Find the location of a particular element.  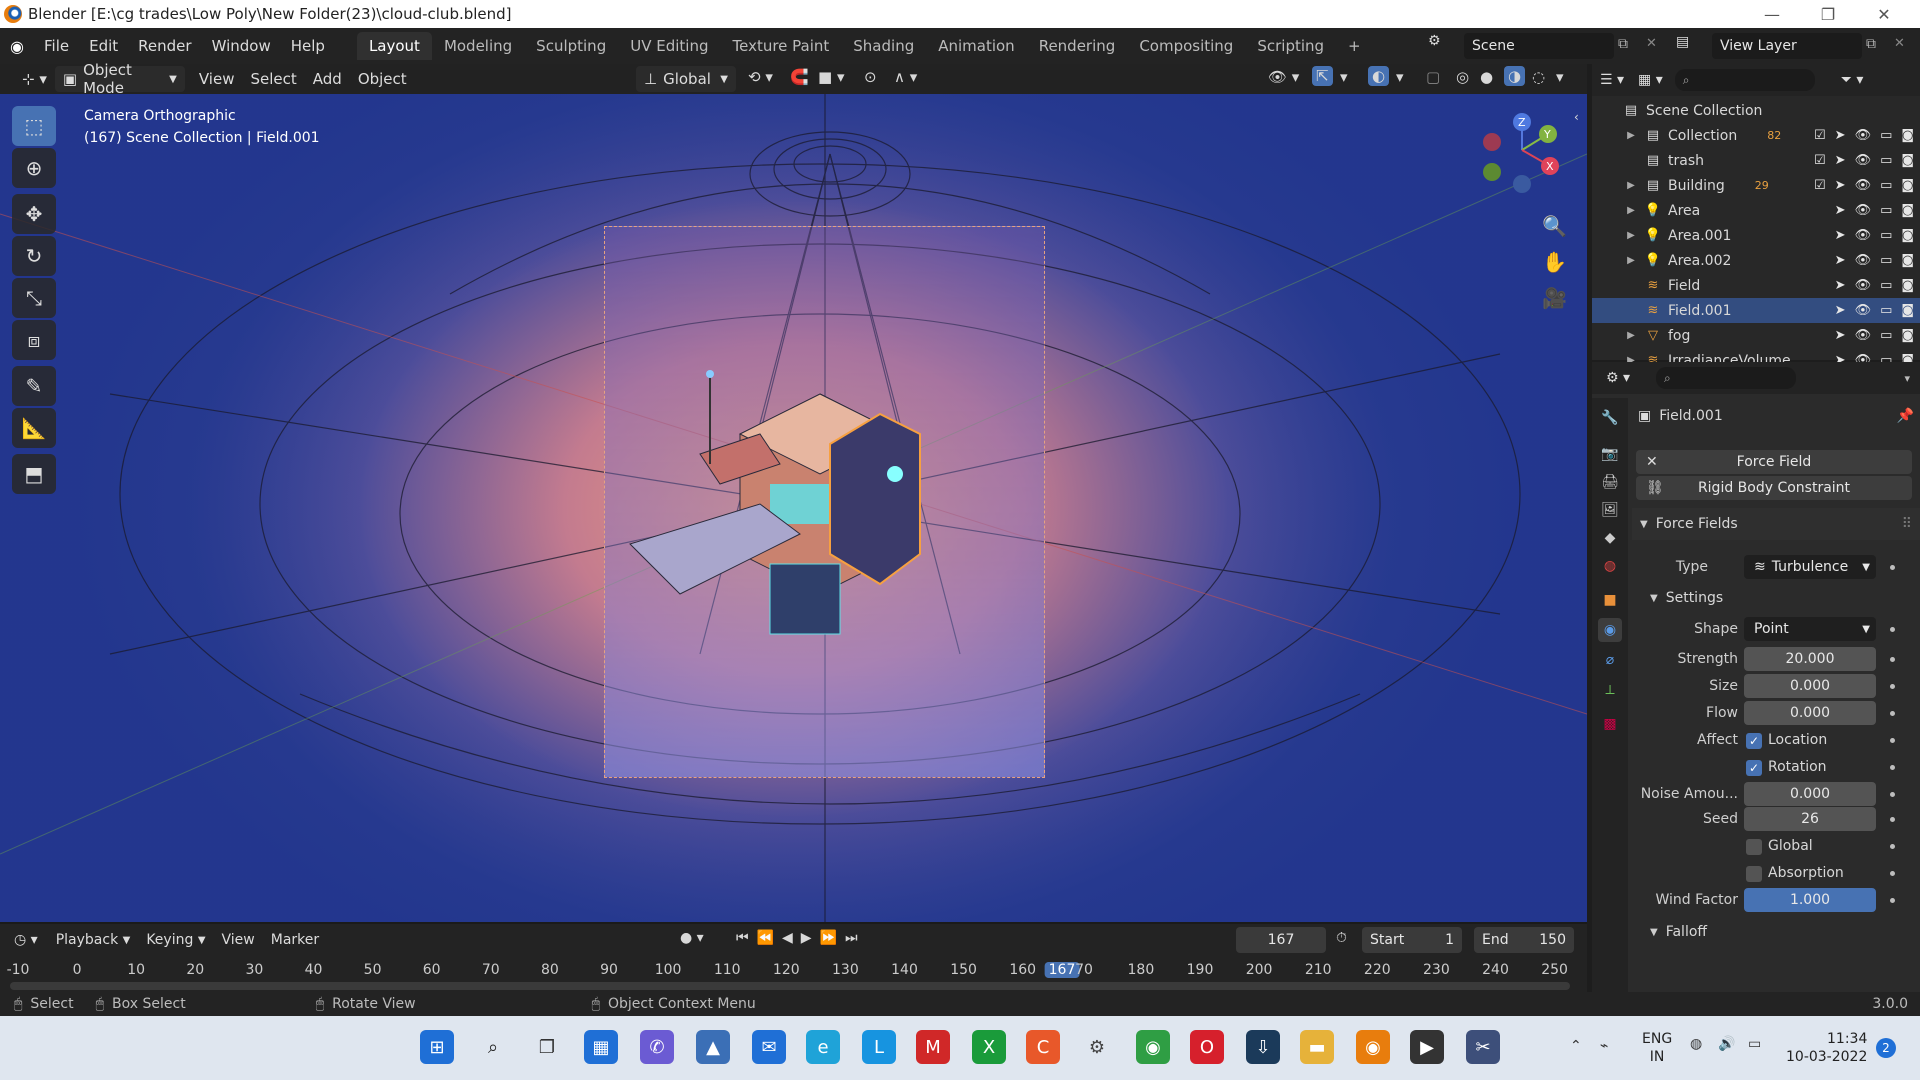

noise-amount-field: 0.000 is located at coordinates (1810, 794).